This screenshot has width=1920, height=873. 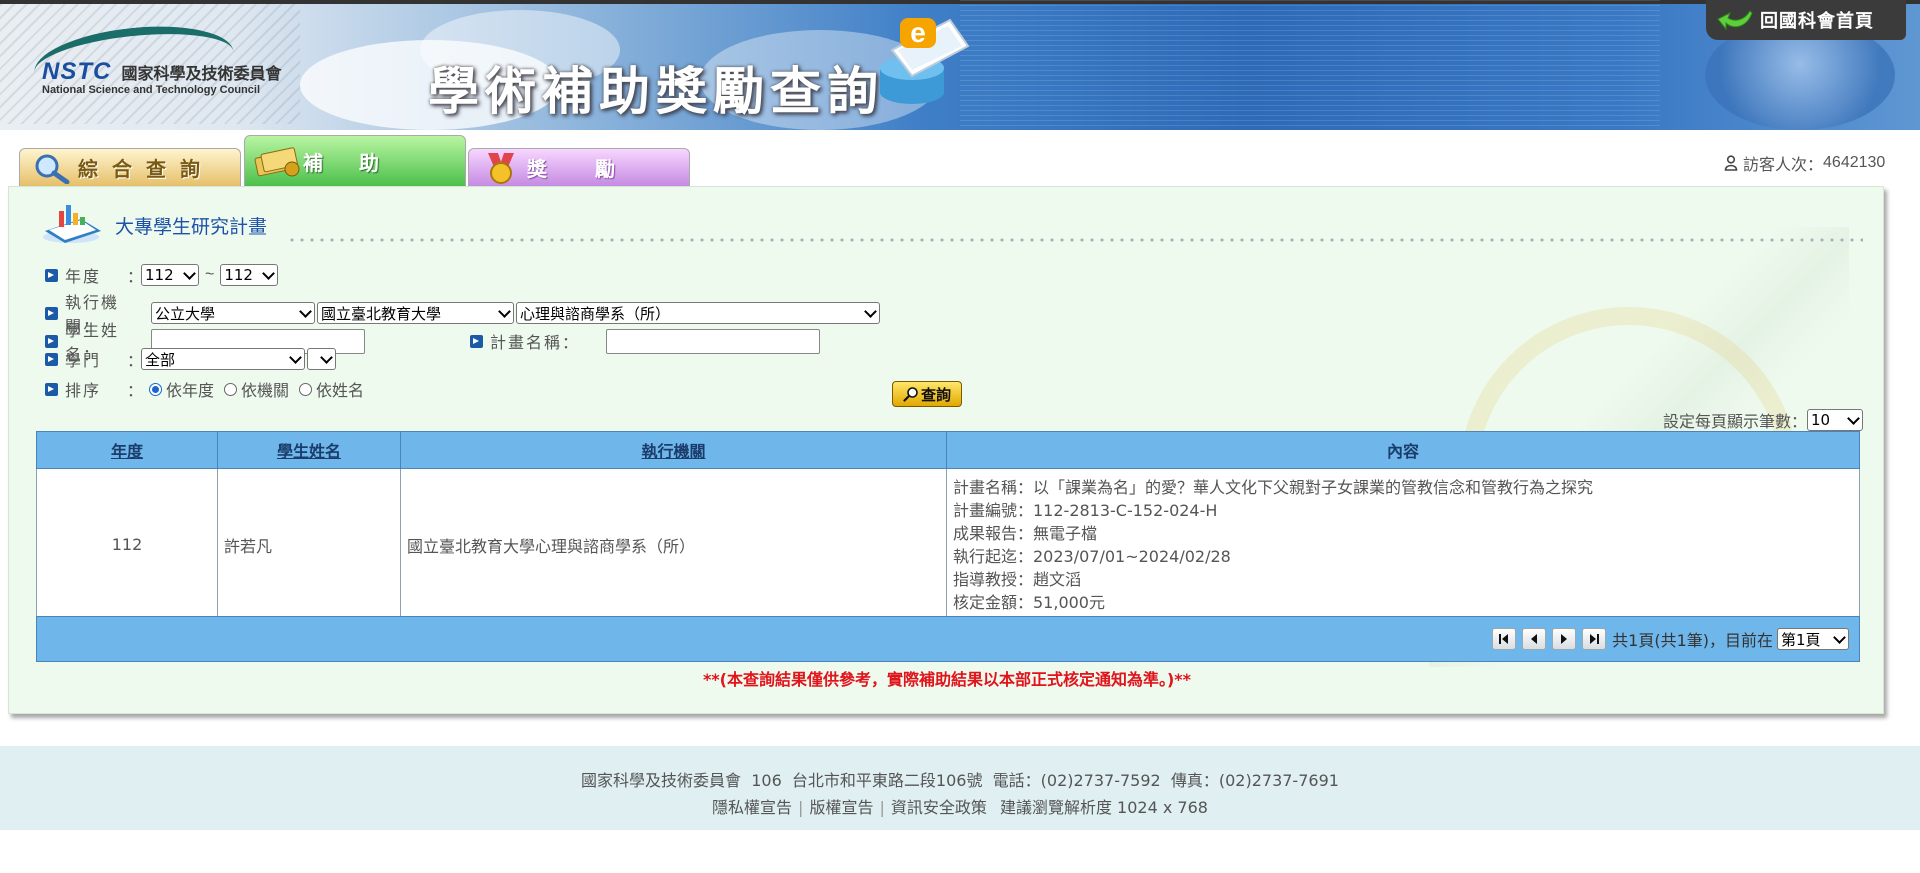 What do you see at coordinates (925, 60) in the screenshot?
I see `e-learning-icon: e` at bounding box center [925, 60].